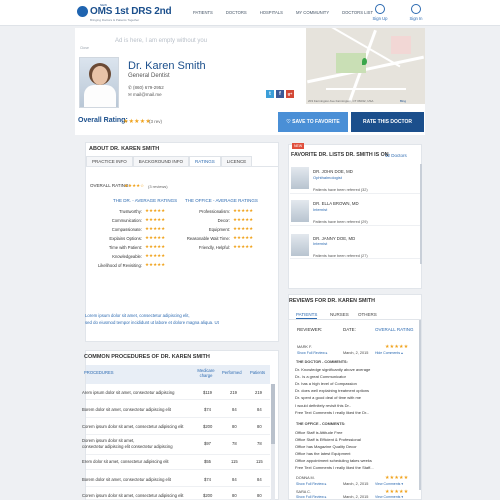 This screenshot has height=500, width=500. I want to click on map-brand: Bing, so click(403, 101).